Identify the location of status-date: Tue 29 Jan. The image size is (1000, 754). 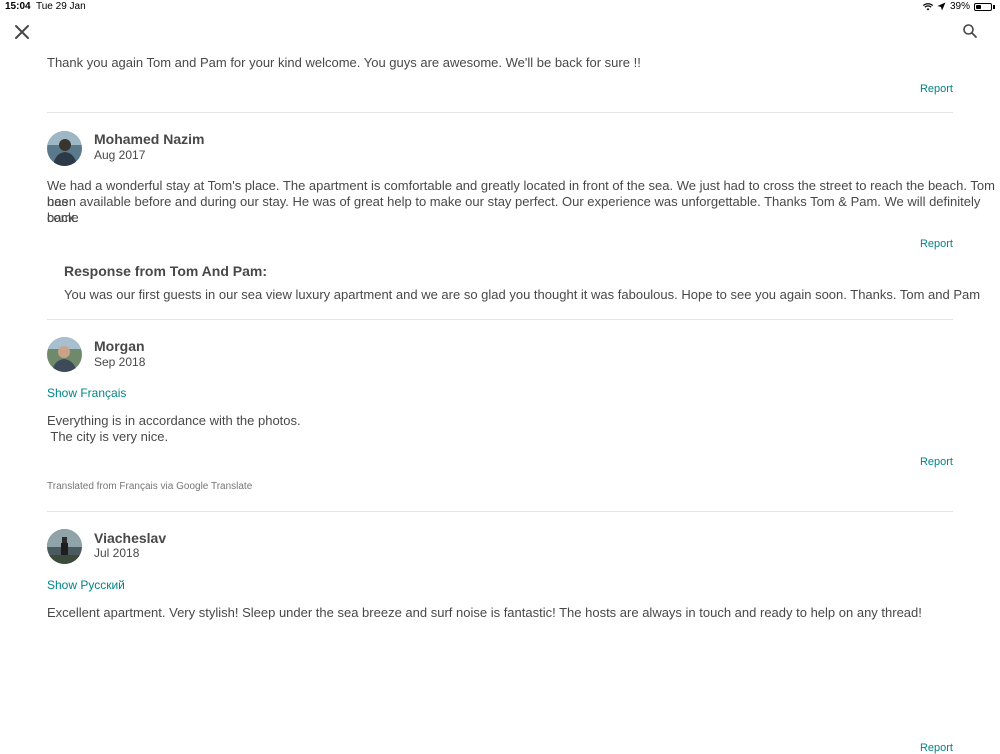
(61, 6).